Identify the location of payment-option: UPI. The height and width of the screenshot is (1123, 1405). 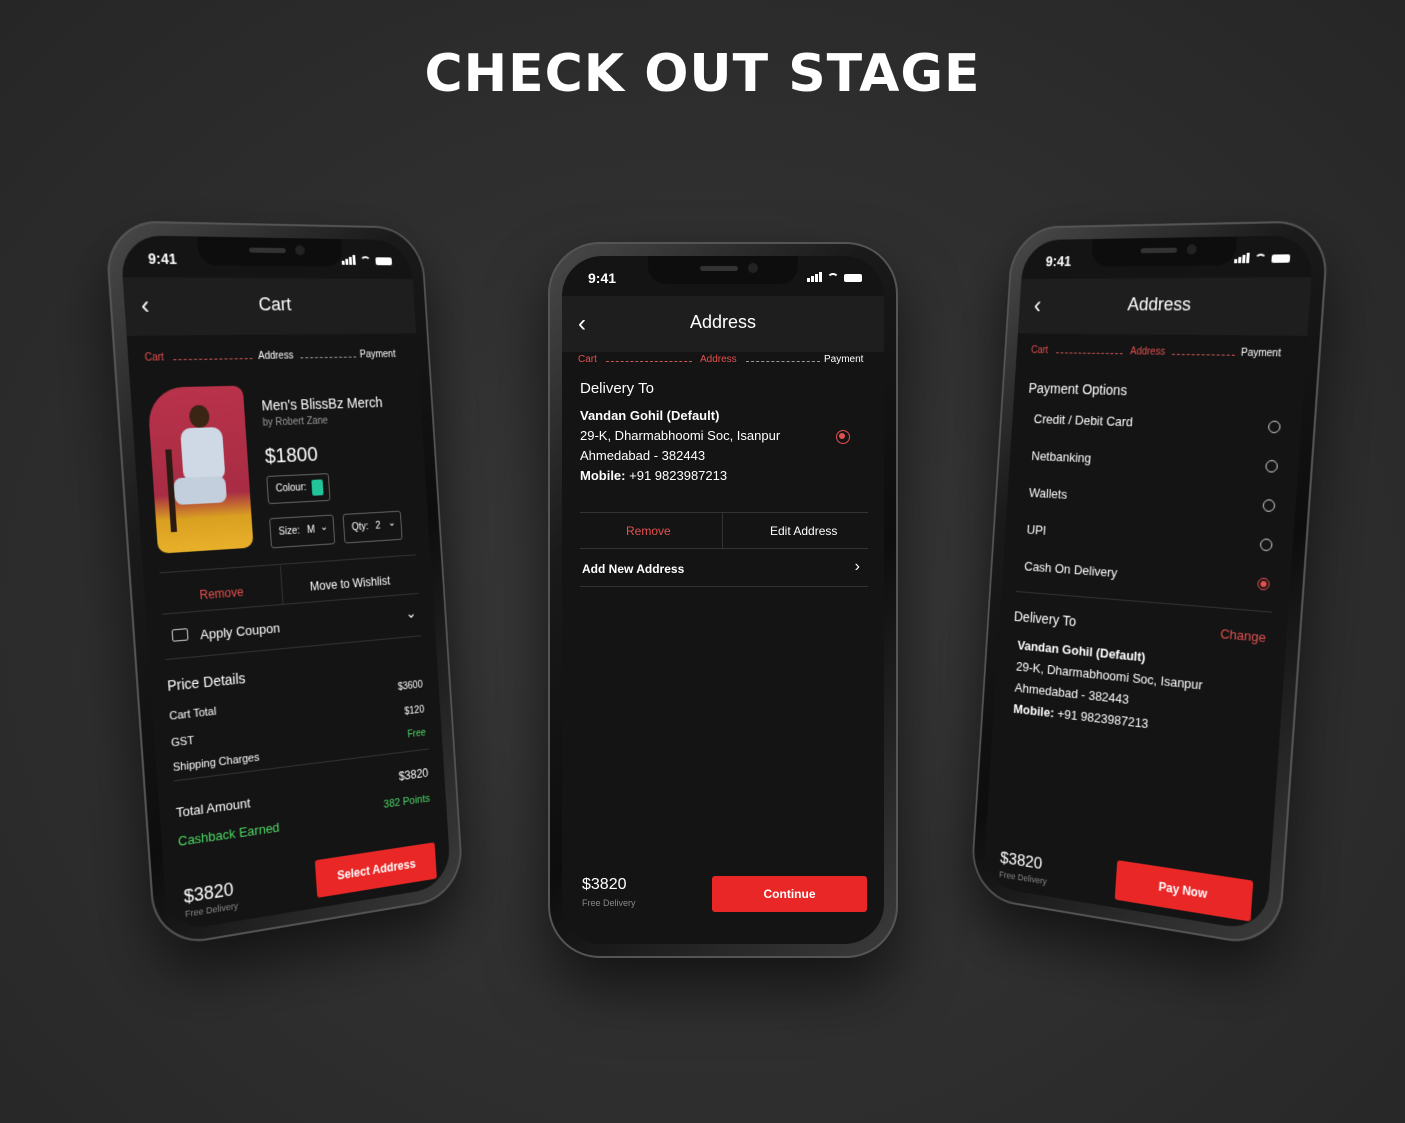
(1149, 538).